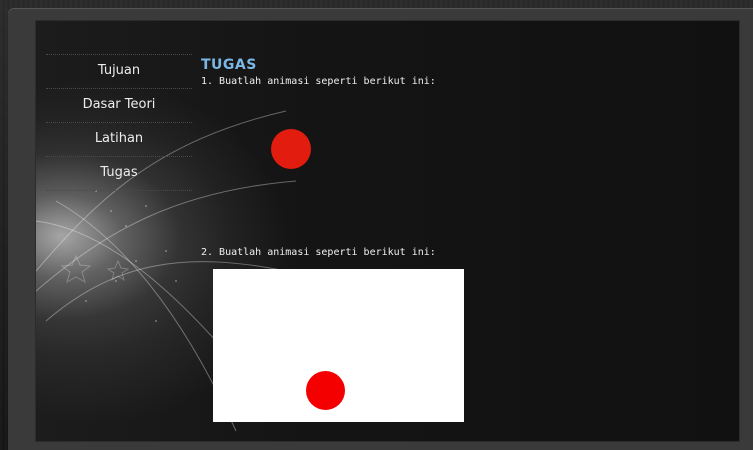 This screenshot has height=450, width=753. I want to click on sidebar-nav: Tujuan Dasar Teori Latihan Tugas, so click(119, 122).